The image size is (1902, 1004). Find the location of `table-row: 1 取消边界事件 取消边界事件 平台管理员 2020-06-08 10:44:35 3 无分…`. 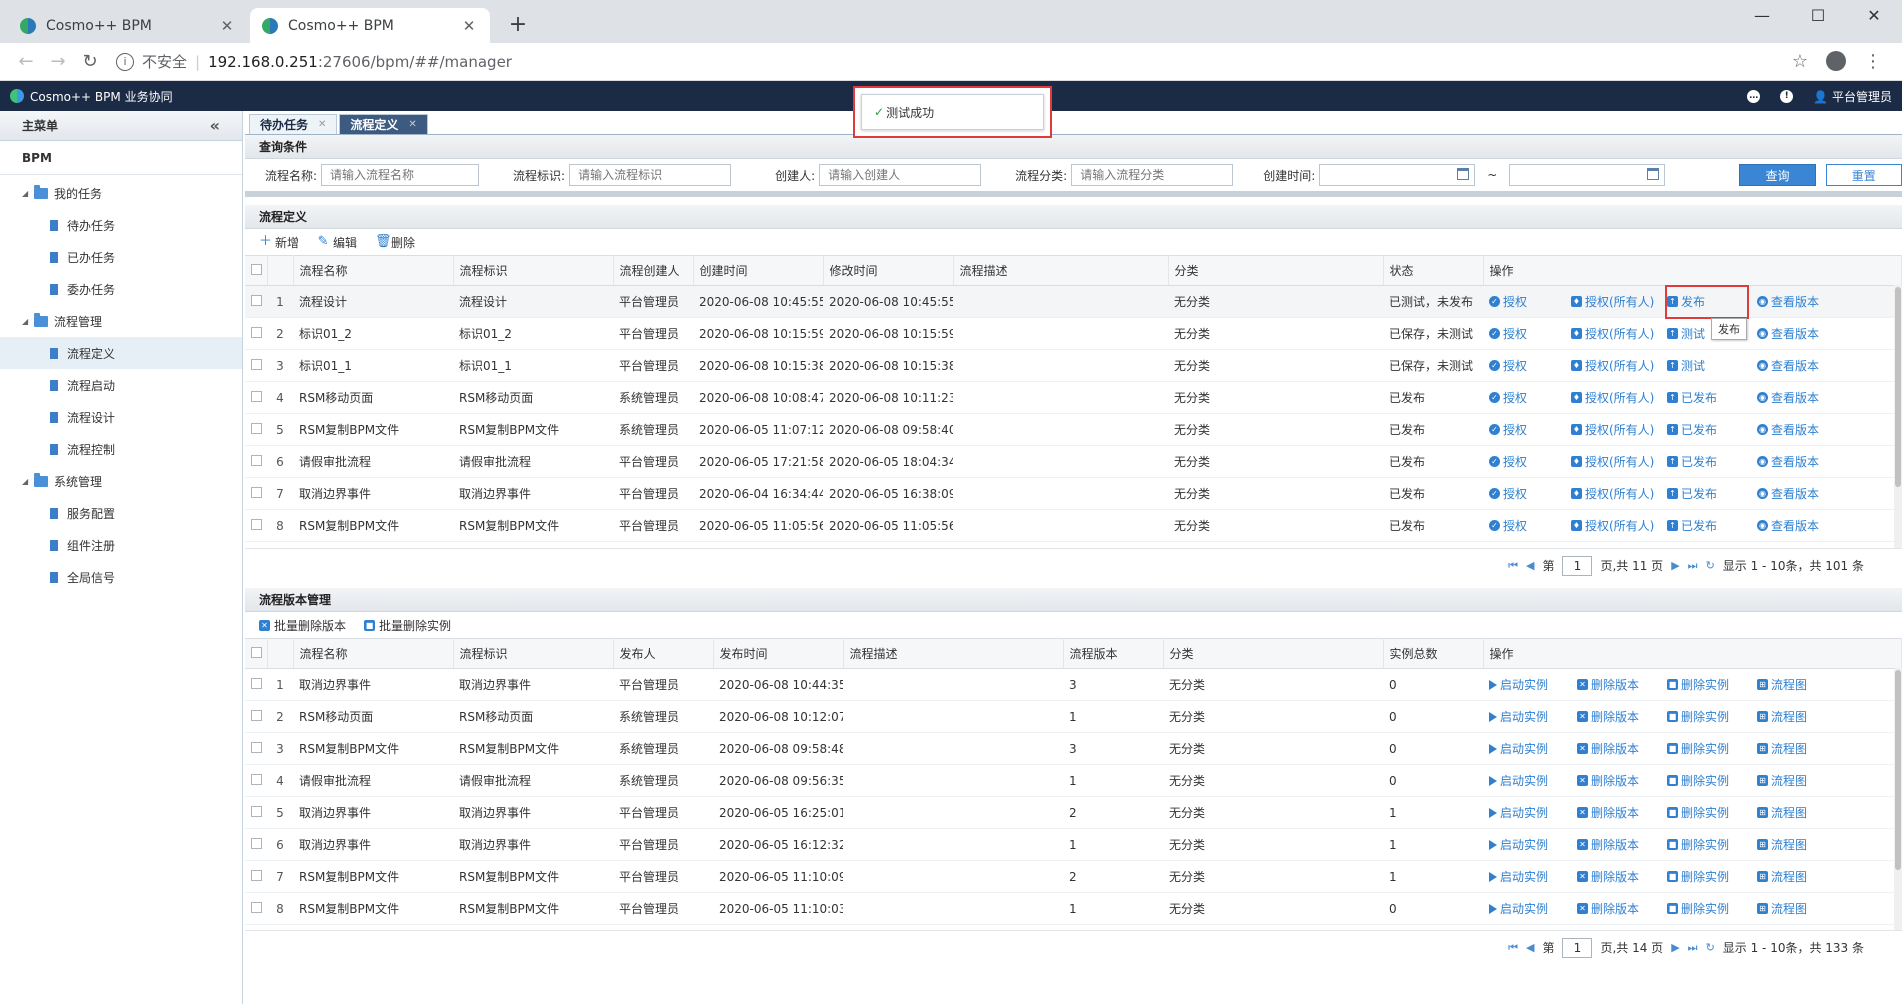

table-row: 1 取消边界事件 取消边界事件 平台管理员 2020-06-08 10:44:35 3 无分… is located at coordinates (1073, 684).